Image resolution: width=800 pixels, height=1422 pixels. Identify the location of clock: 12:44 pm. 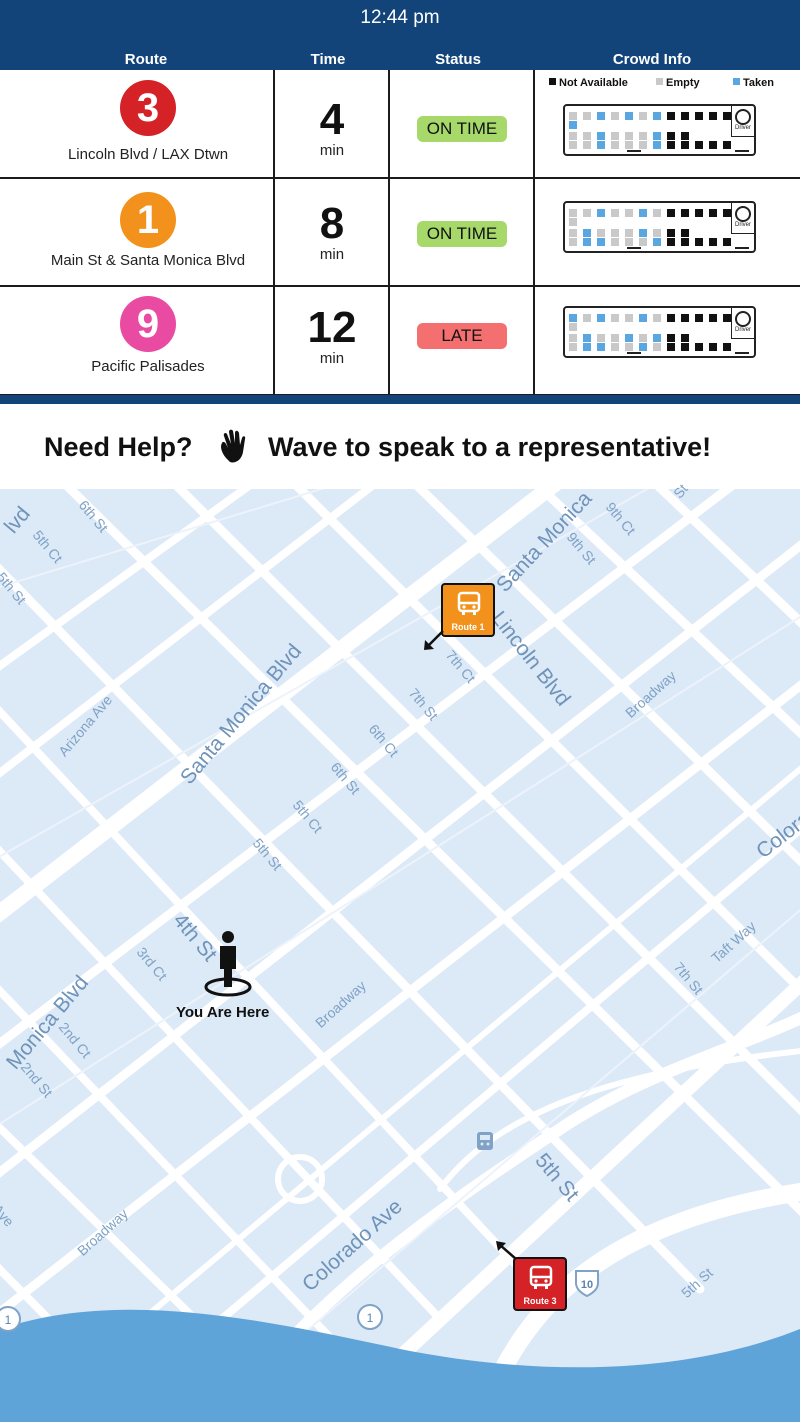
(400, 17).